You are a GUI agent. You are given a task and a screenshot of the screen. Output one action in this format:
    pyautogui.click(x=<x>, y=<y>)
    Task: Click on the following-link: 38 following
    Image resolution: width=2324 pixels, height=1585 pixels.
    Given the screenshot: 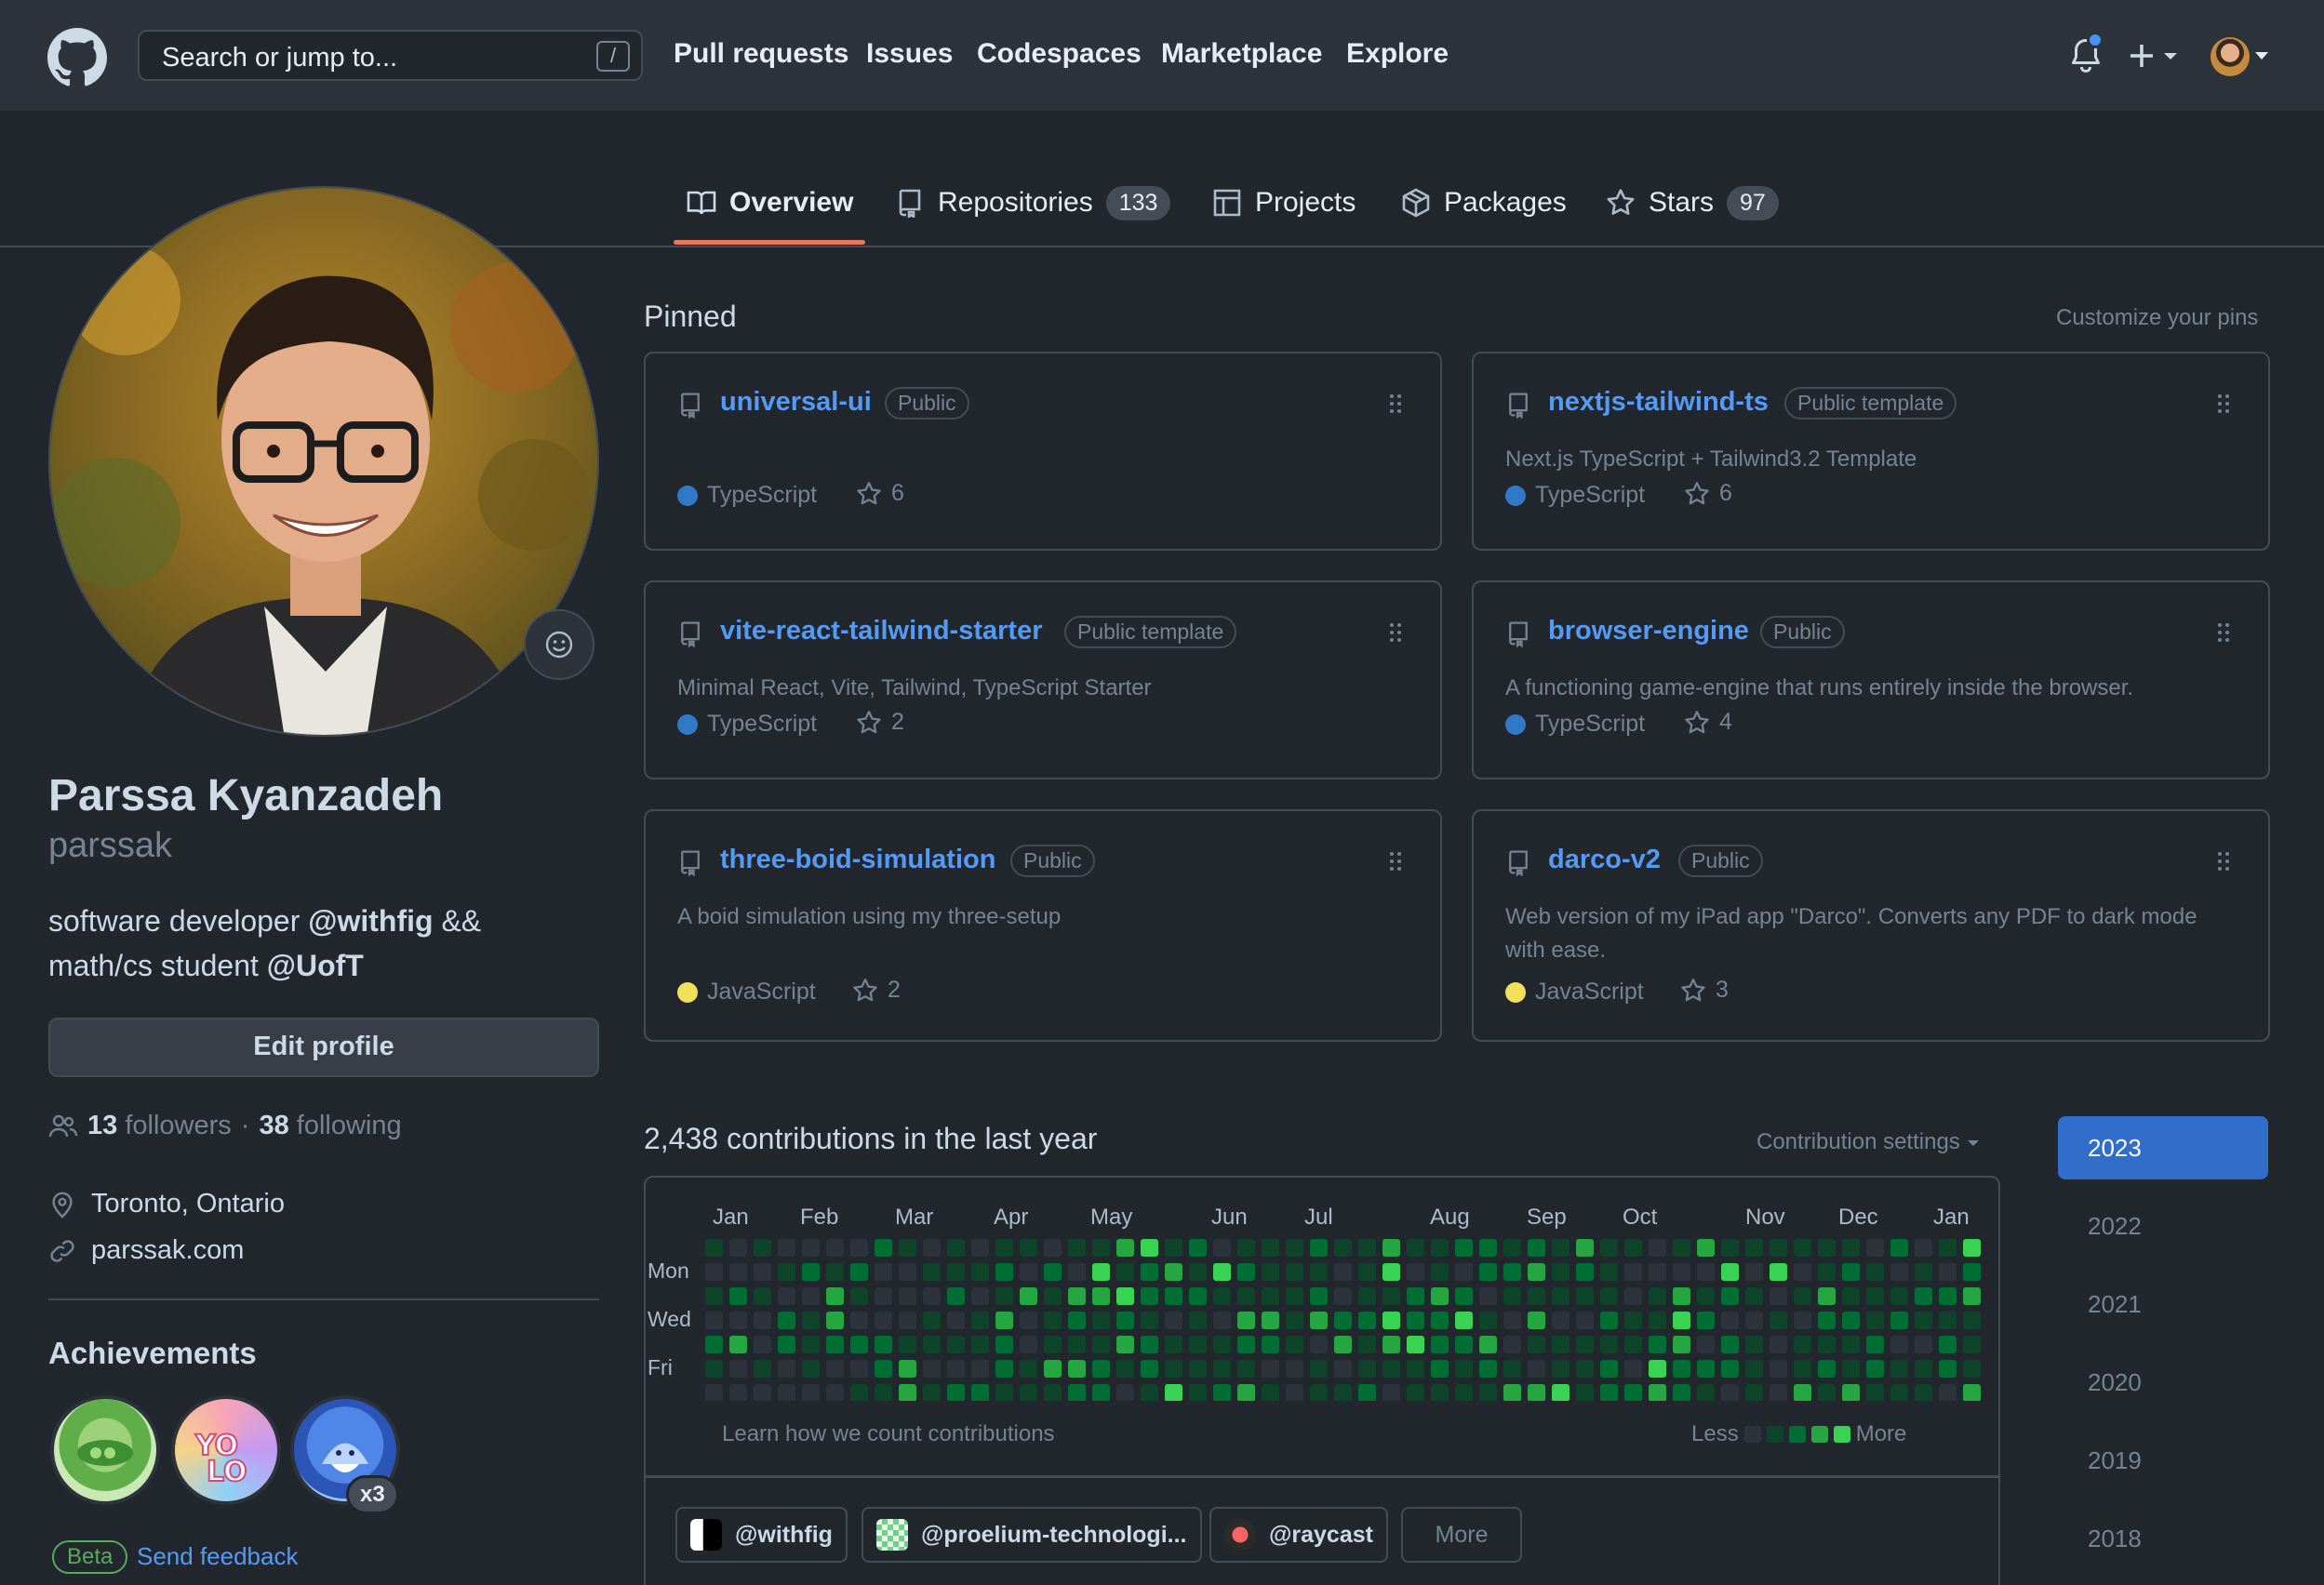 What is the action you would take?
    pyautogui.click(x=330, y=1126)
    